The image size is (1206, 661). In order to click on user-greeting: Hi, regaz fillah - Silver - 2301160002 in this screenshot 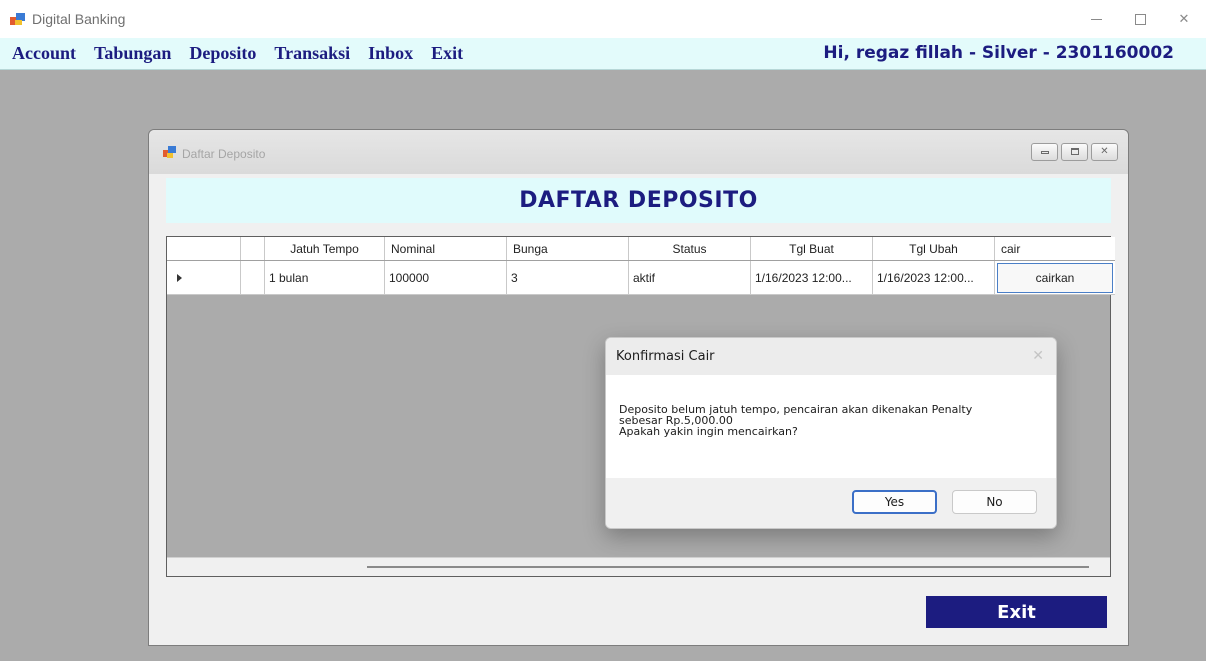, I will do `click(998, 53)`.